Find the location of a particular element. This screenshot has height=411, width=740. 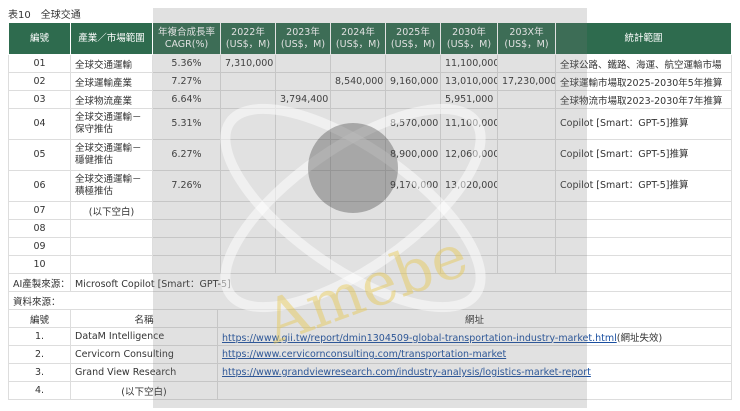

table-cell: 全球交通運輸－積極推估 is located at coordinates (111, 186).